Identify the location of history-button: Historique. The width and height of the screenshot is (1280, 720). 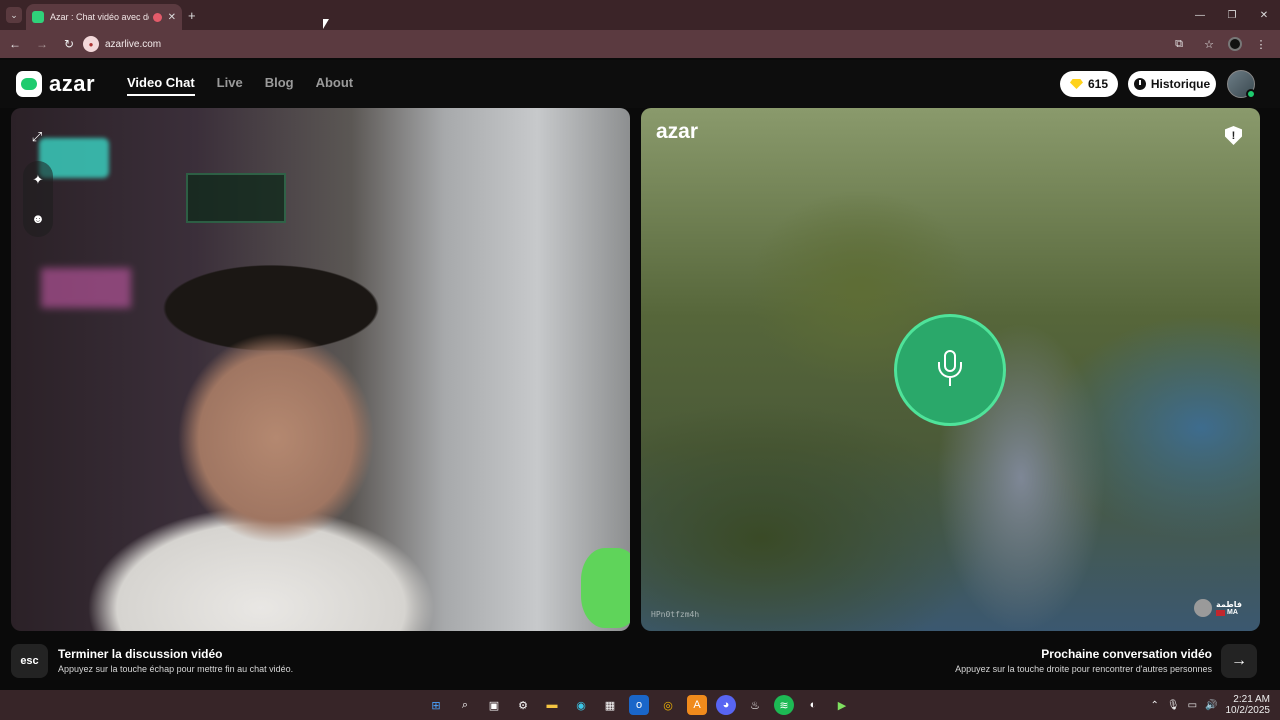
(1172, 84).